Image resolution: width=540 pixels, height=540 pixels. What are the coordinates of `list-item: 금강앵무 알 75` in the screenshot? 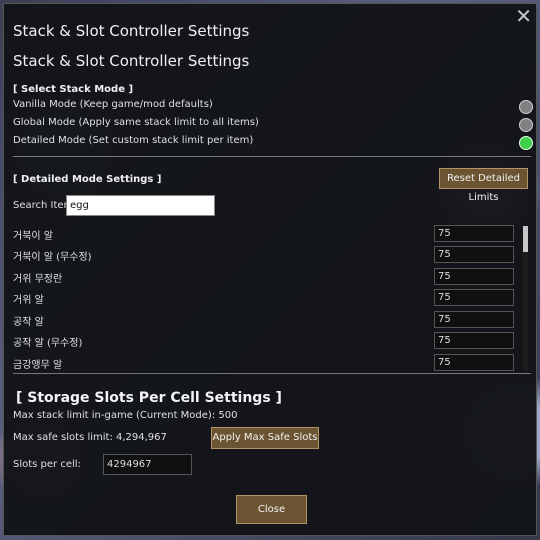 It's located at (266, 361).